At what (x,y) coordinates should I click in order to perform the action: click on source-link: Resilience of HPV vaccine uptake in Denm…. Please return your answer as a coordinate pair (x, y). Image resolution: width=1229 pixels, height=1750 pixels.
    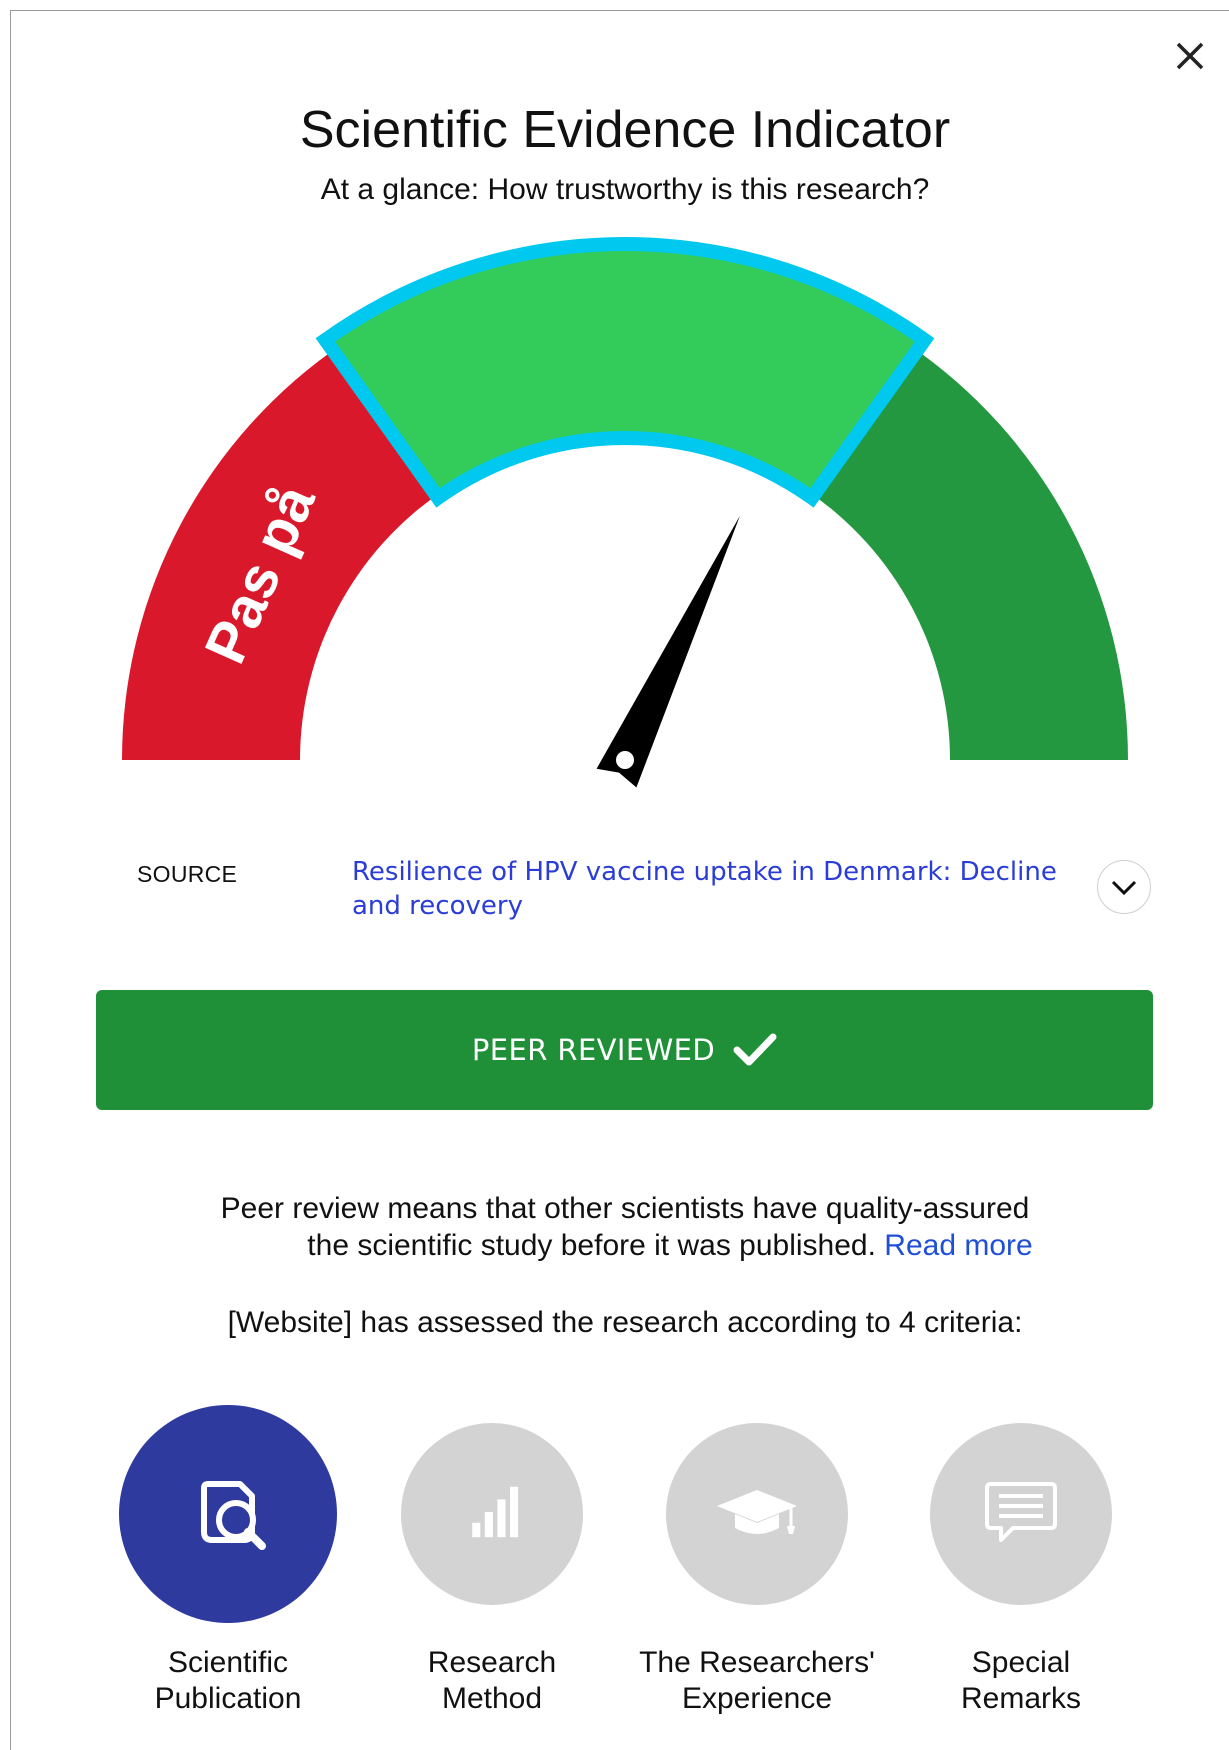
    Looking at the image, I should click on (722, 889).